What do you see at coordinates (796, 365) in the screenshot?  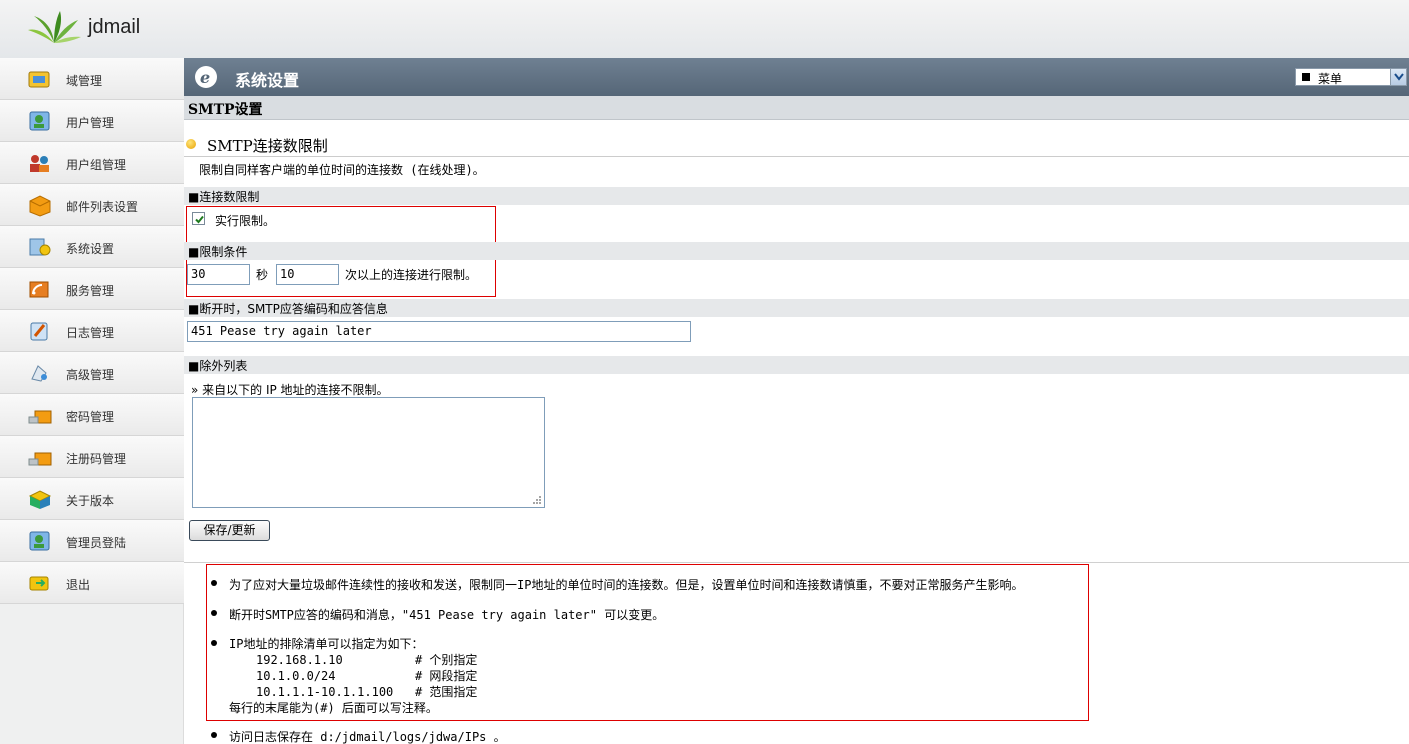 I see `exclusion-header-bar: ■除外列表` at bounding box center [796, 365].